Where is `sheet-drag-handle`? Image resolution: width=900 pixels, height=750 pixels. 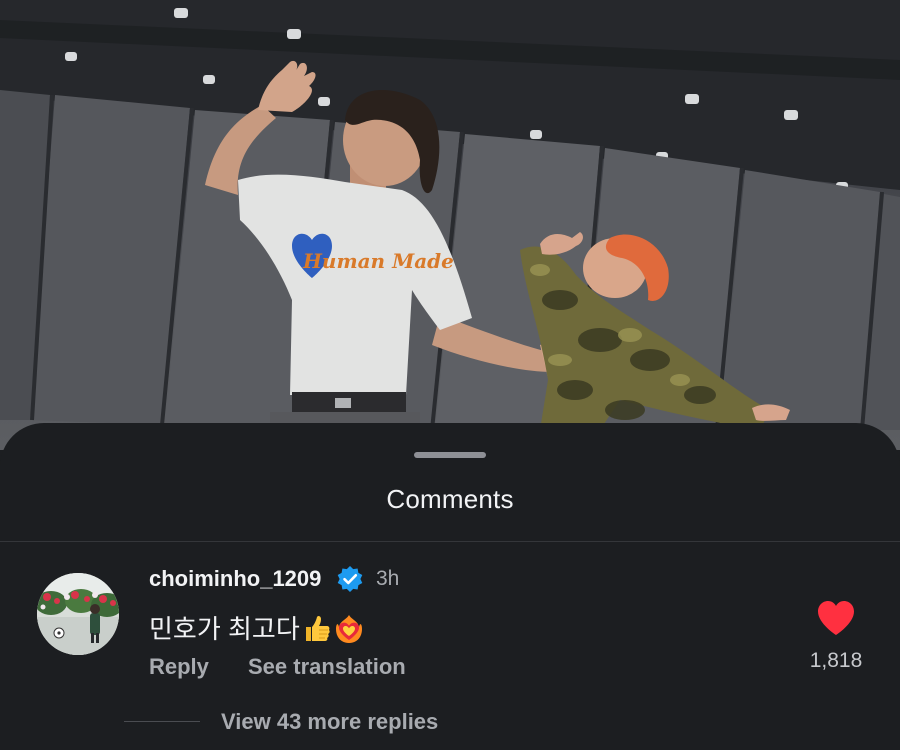
sheet-drag-handle is located at coordinates (450, 455).